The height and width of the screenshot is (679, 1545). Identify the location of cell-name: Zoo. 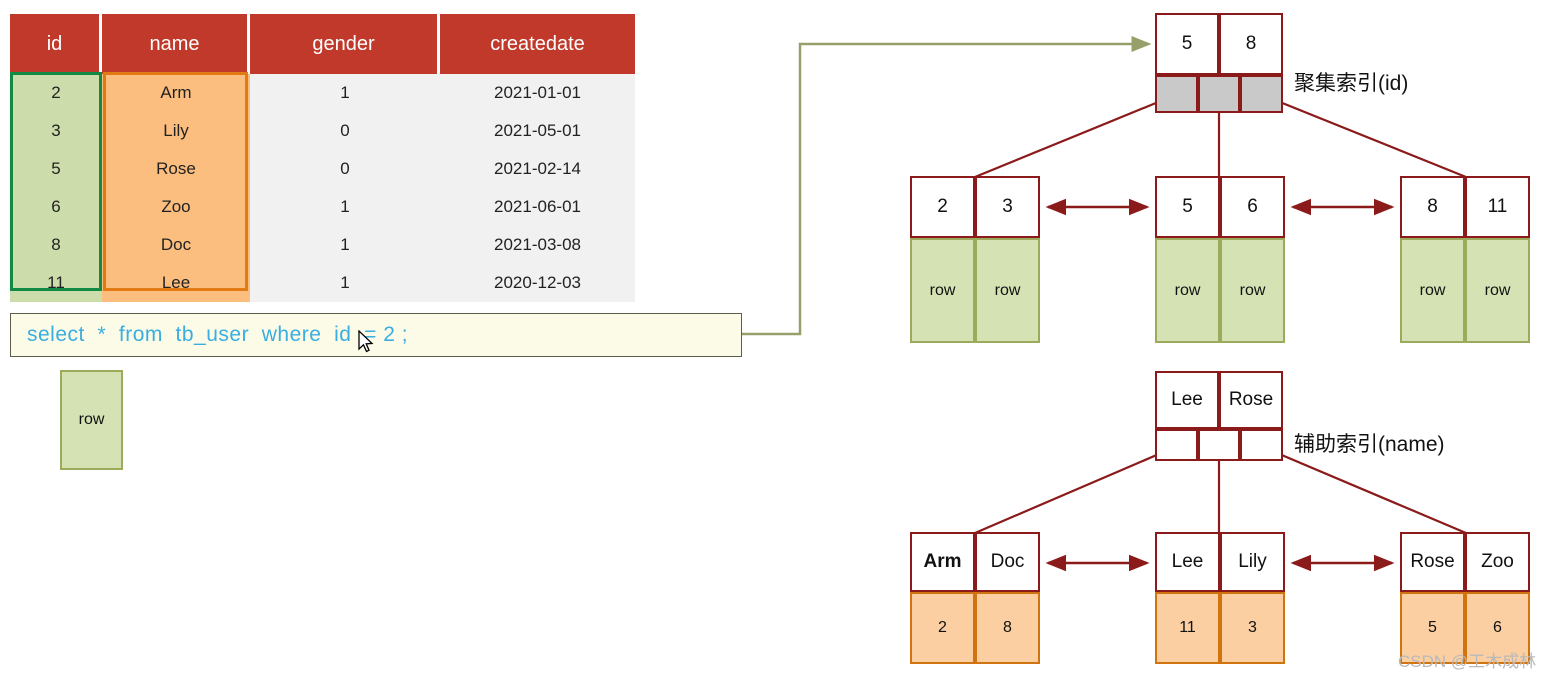
(176, 207).